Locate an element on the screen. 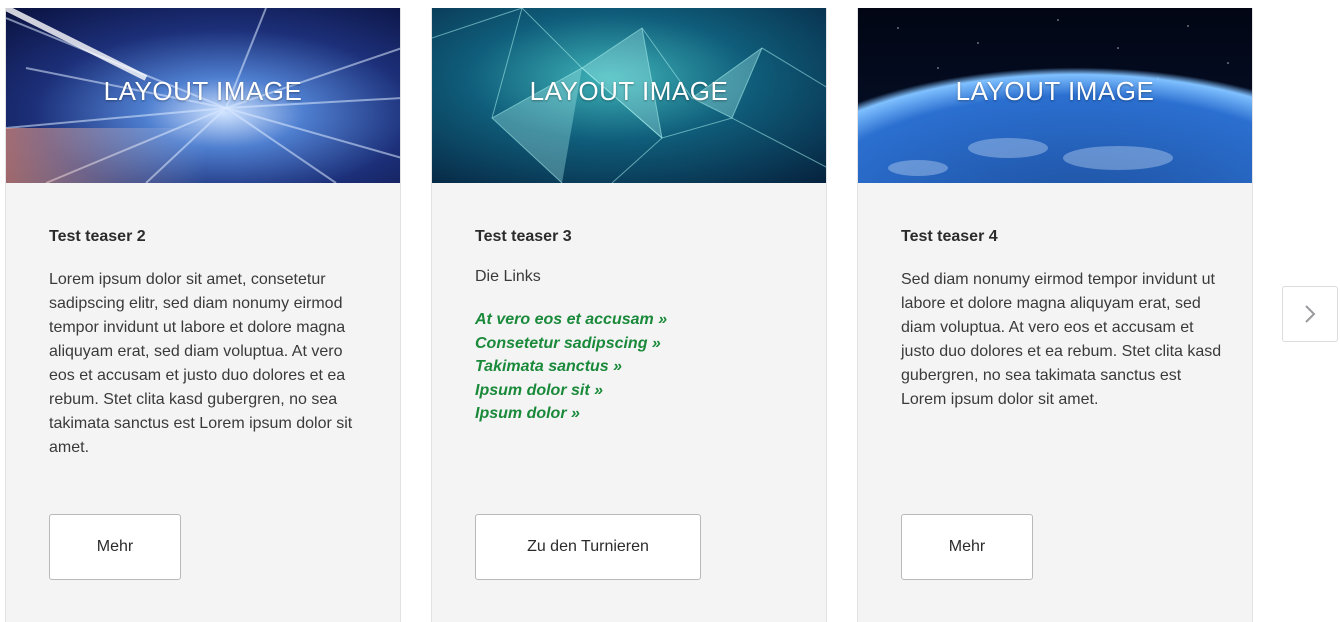 The width and height of the screenshot is (1340, 622). link-item: At vero eos et accusam » is located at coordinates (635, 320).